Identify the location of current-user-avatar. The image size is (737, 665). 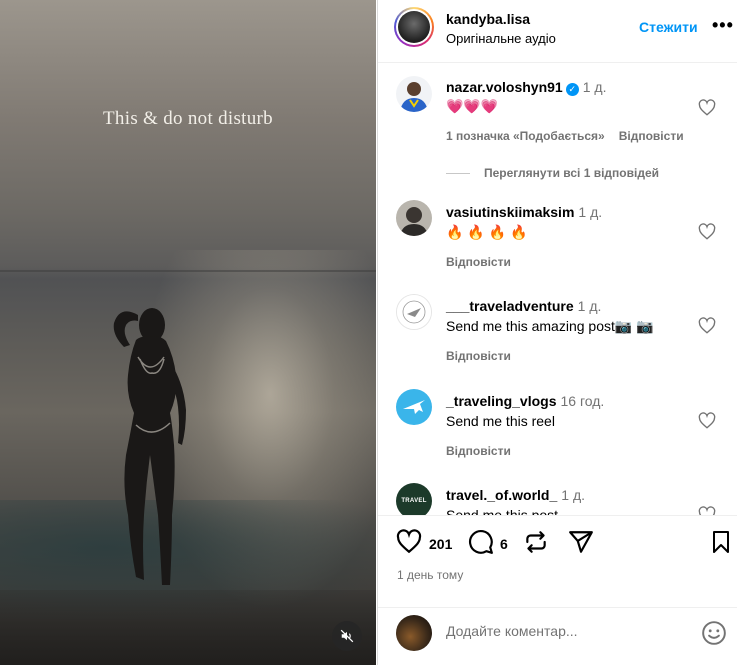
(414, 633).